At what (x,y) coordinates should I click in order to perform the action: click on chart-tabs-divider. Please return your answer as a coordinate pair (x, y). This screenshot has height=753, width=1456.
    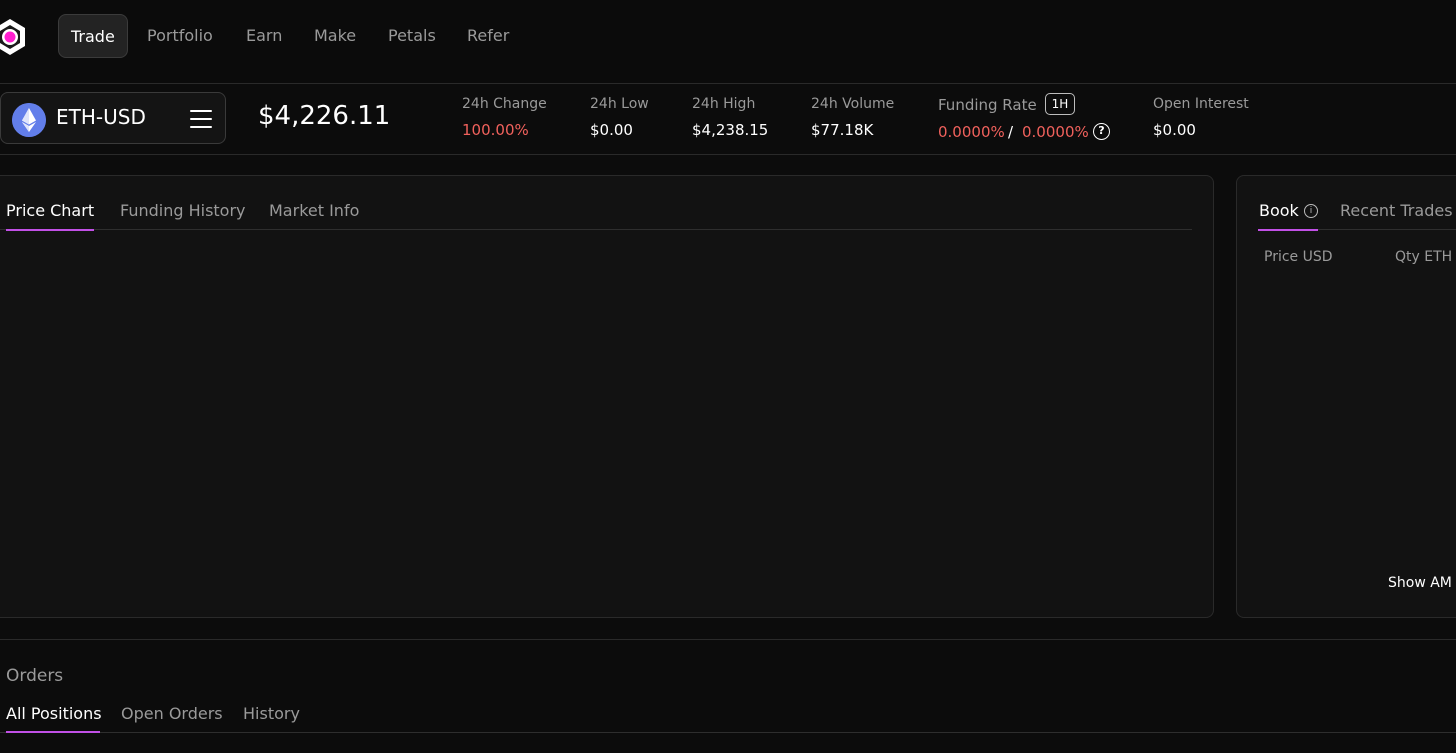
    Looking at the image, I should click on (596, 229).